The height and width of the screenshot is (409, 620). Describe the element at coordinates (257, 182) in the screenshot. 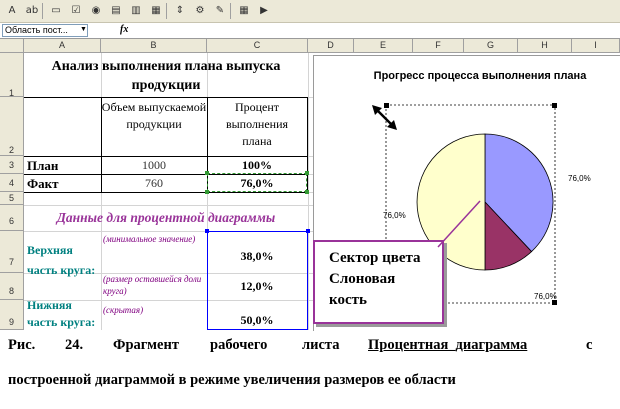

I see `cell-selection-c4` at that location.